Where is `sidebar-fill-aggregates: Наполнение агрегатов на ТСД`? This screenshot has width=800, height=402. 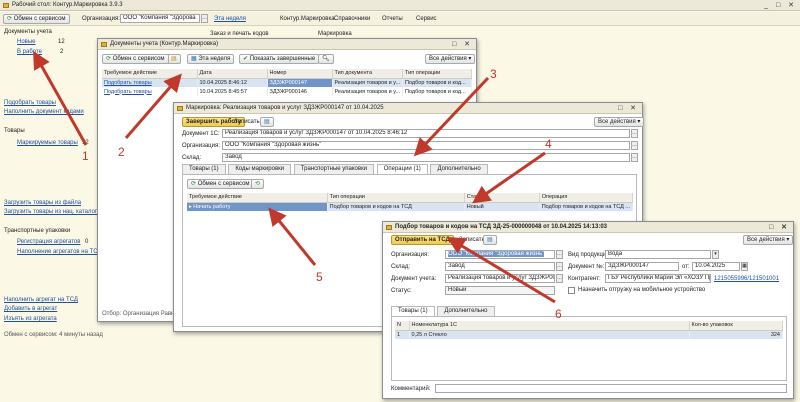 sidebar-fill-aggregates: Наполнение агрегатов на ТСД is located at coordinates (59, 252).